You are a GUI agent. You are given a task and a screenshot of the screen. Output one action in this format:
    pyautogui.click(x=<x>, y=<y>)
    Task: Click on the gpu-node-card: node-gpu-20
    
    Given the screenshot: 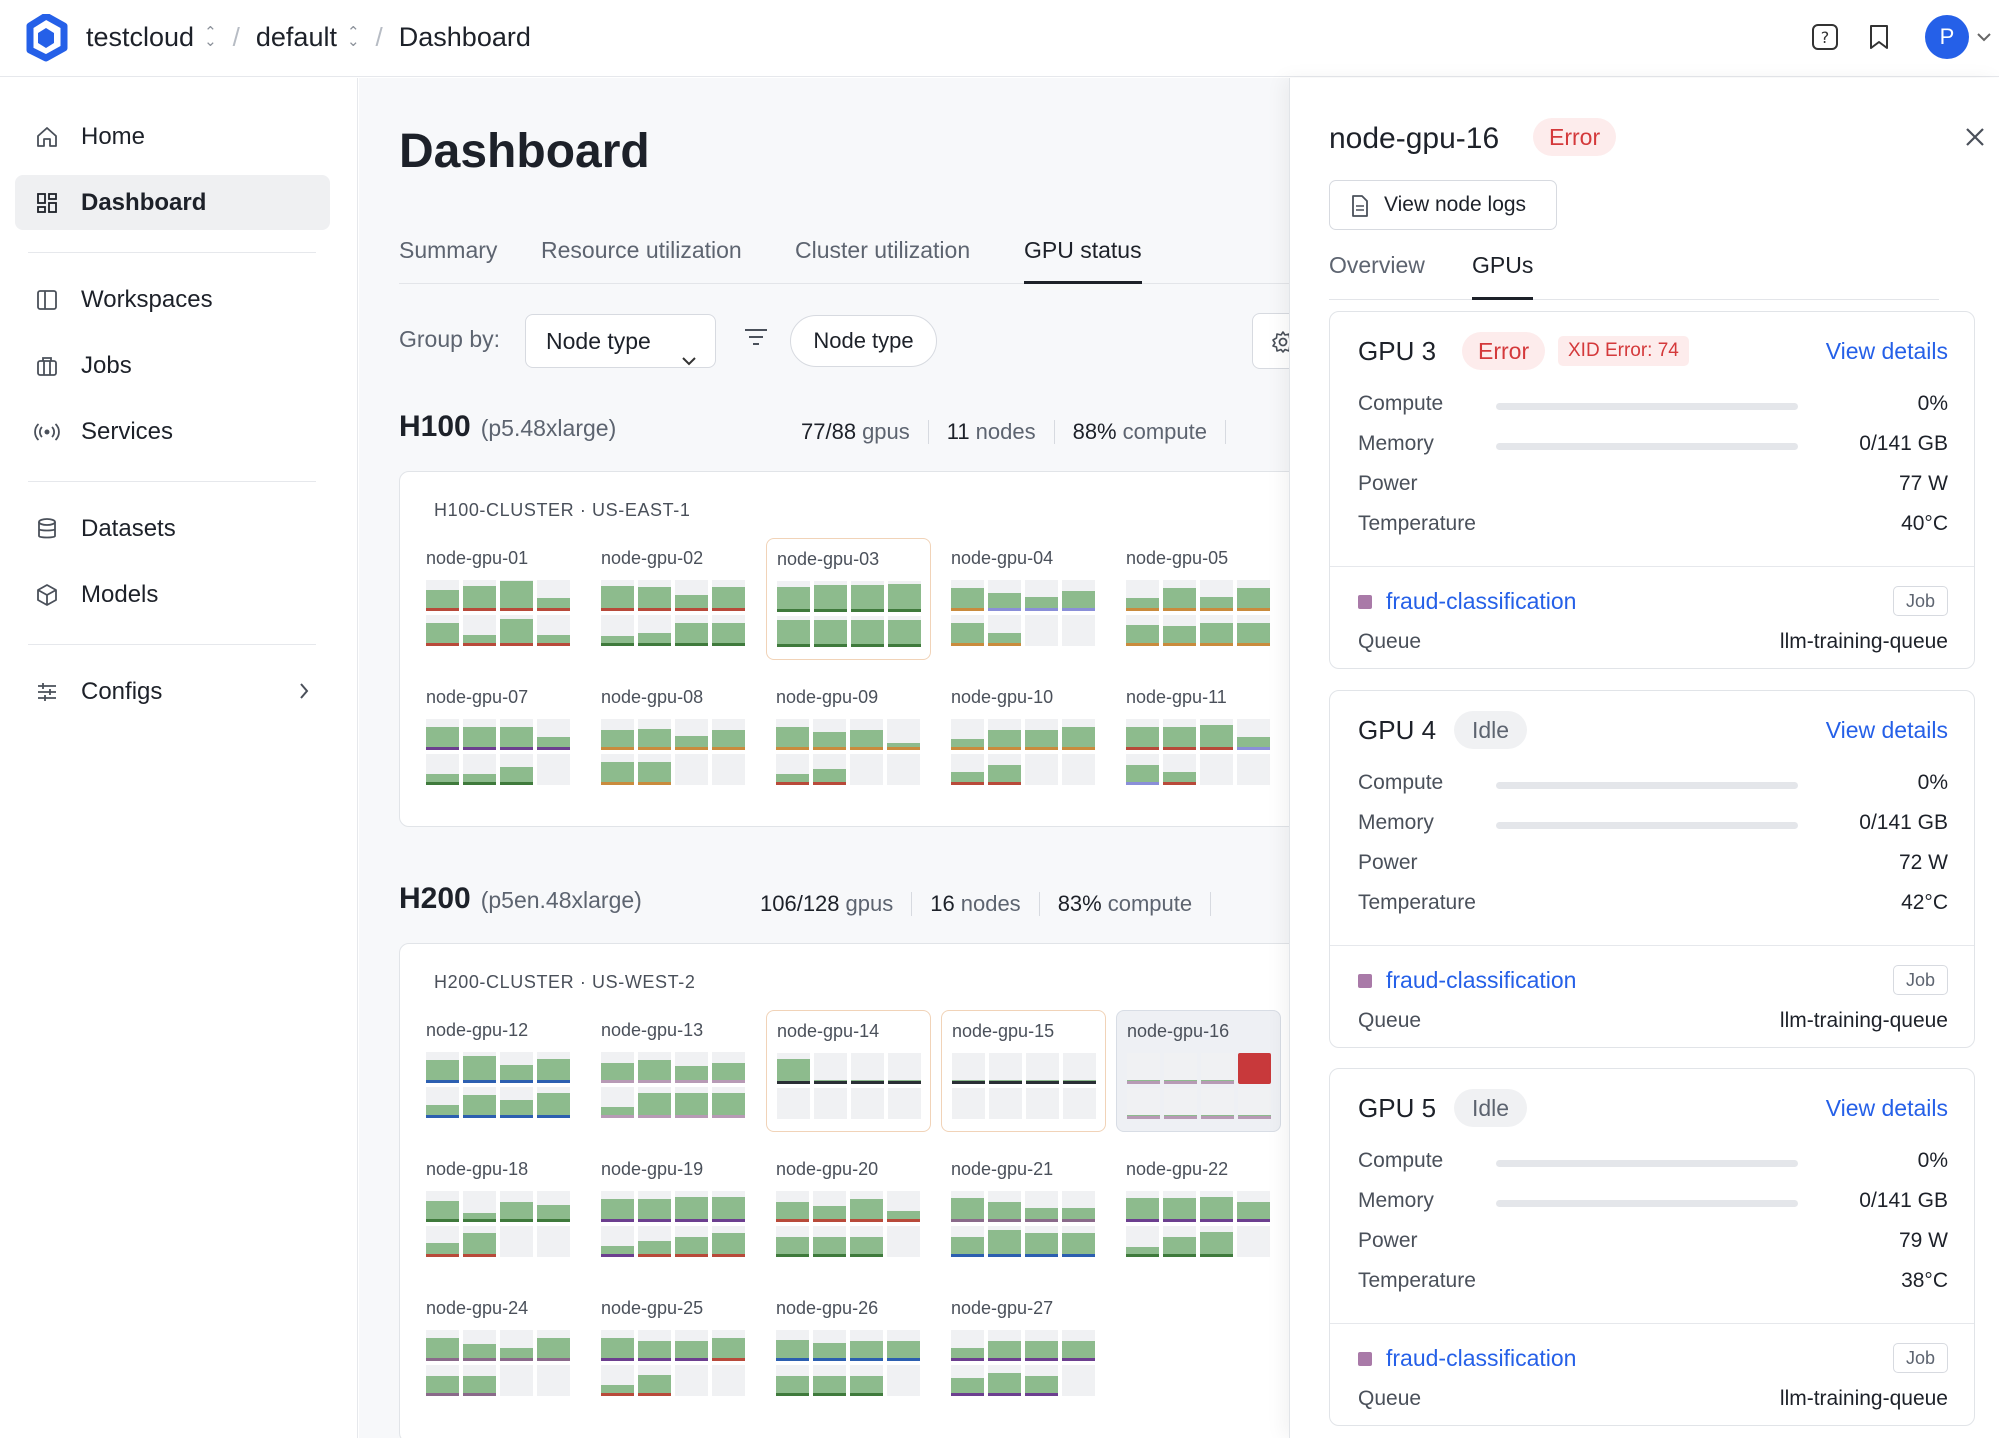 What is the action you would take?
    pyautogui.click(x=848, y=1210)
    